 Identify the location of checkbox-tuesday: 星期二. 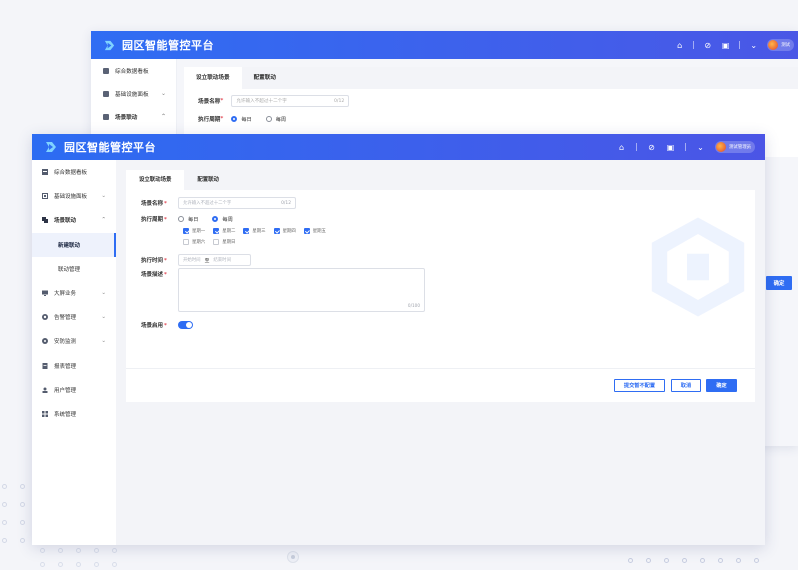
(224, 231).